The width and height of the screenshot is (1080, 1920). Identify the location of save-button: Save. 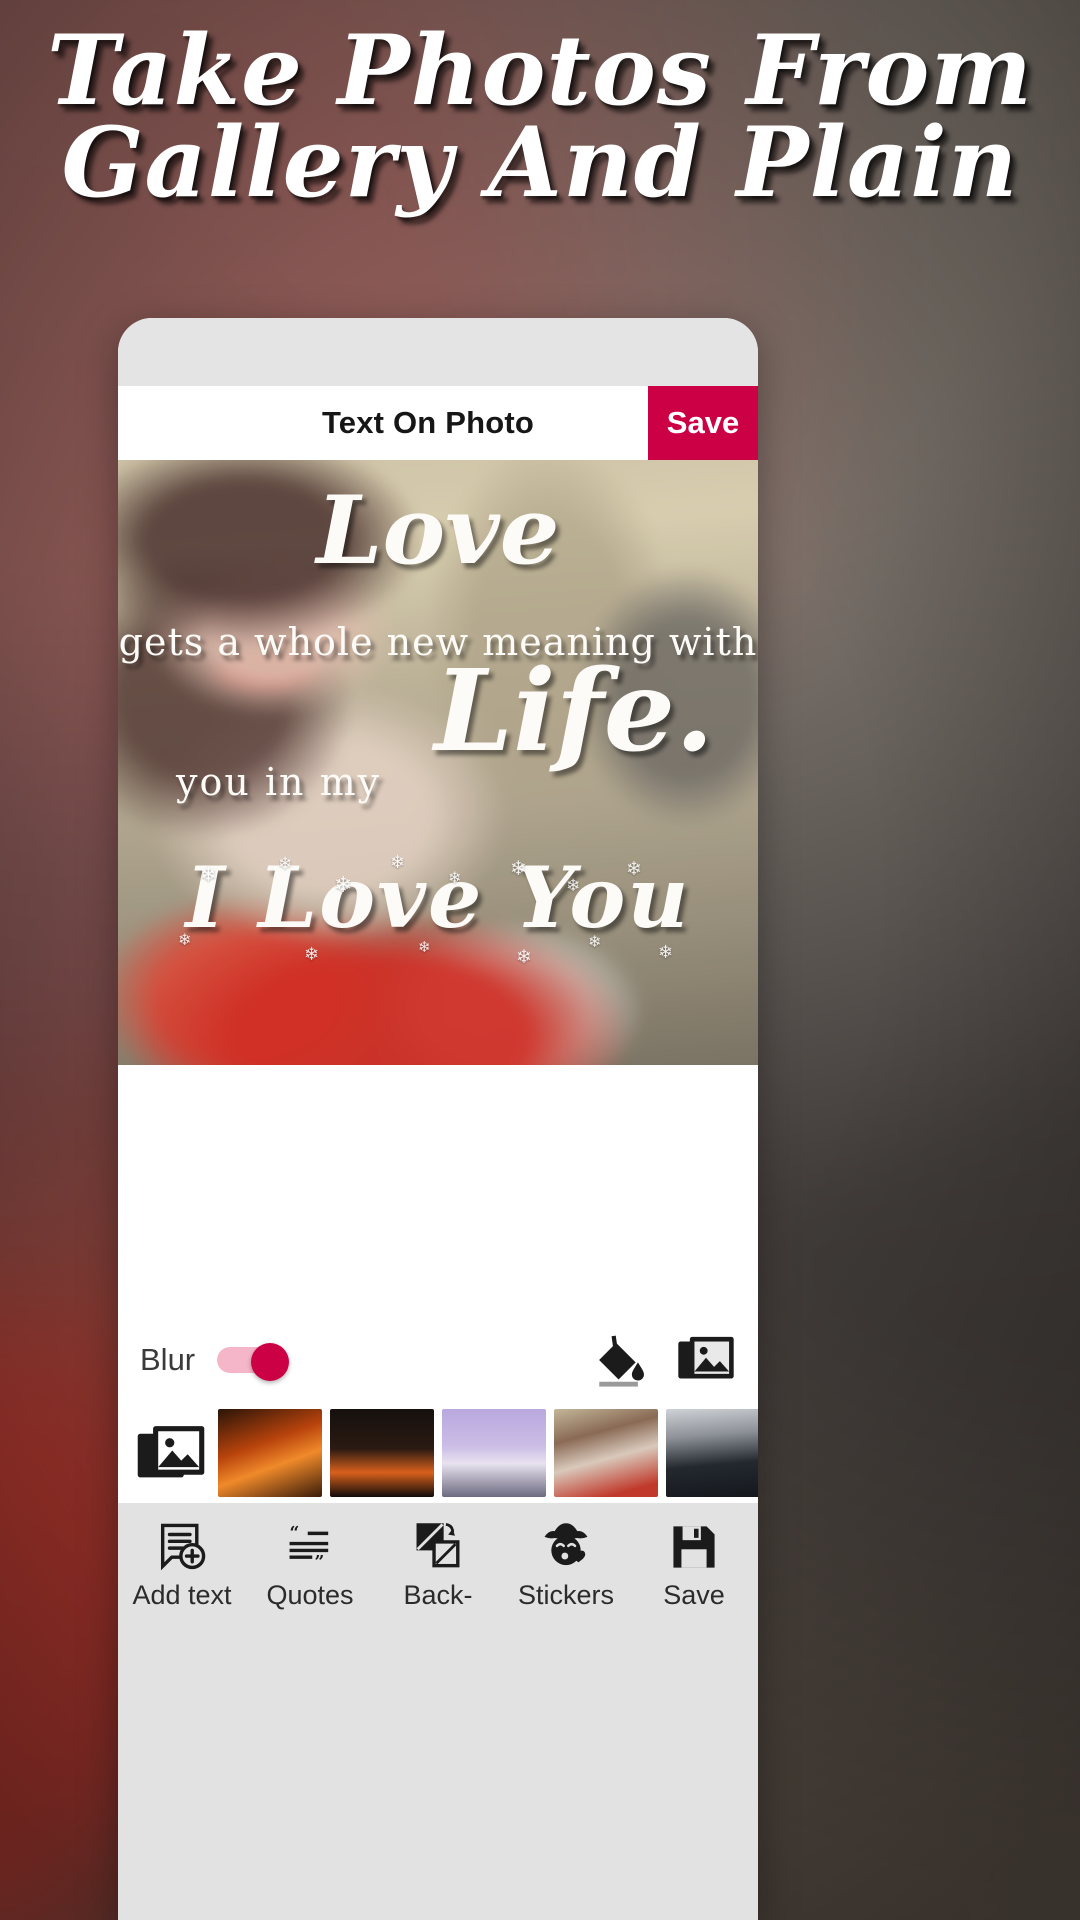
(703, 423).